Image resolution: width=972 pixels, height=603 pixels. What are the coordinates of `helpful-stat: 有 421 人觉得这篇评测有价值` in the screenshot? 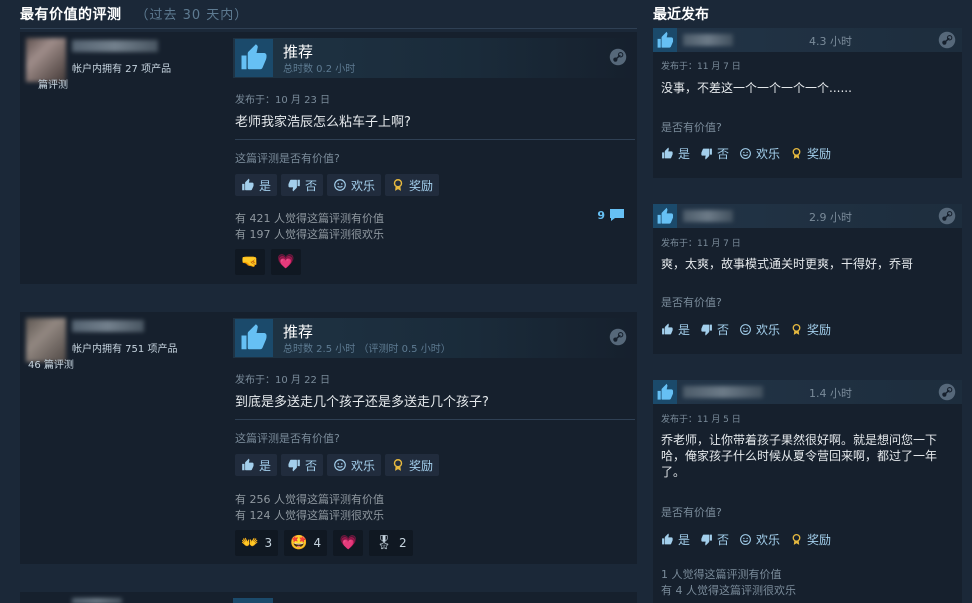 It's located at (309, 218).